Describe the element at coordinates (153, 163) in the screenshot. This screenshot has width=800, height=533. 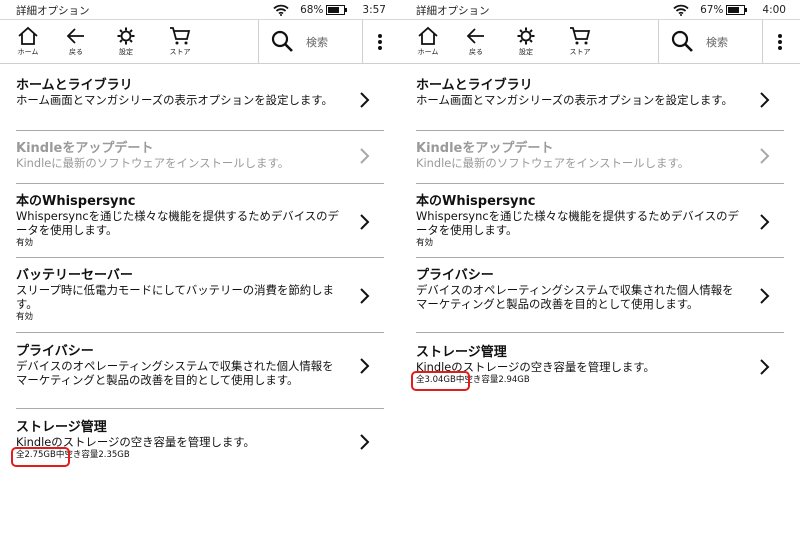
I see `menu-item-description: Kindleに最新のソフトウェアをインストールします。` at that location.